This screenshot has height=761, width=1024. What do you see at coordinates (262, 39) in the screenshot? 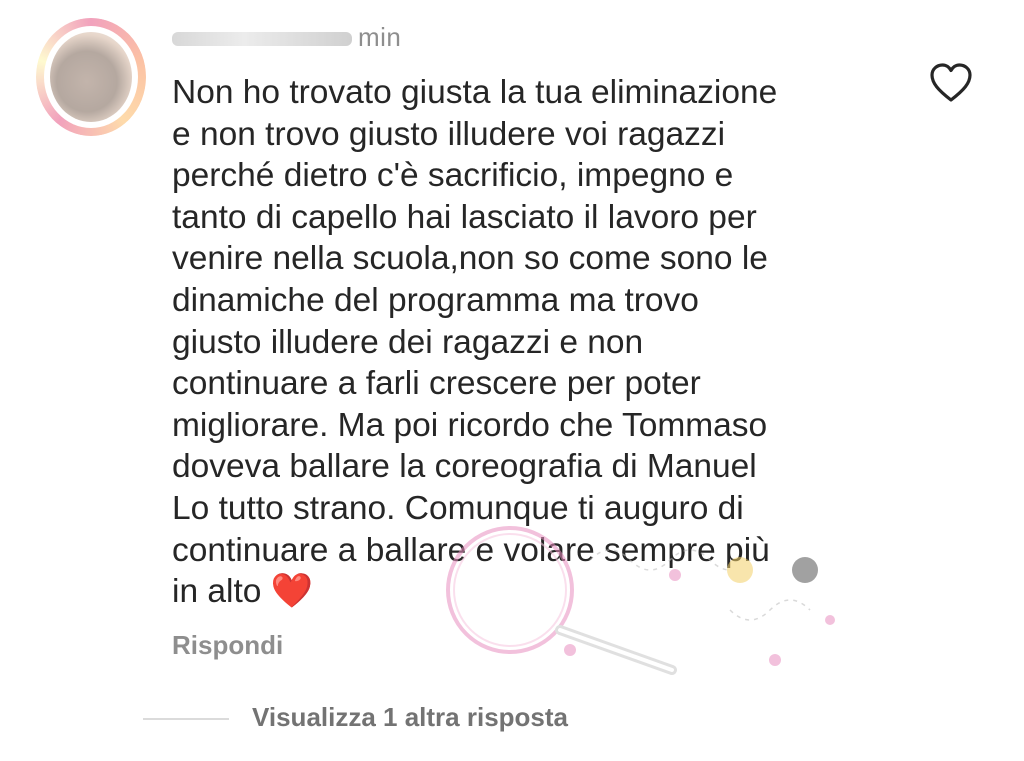
I see `username-redacted` at bounding box center [262, 39].